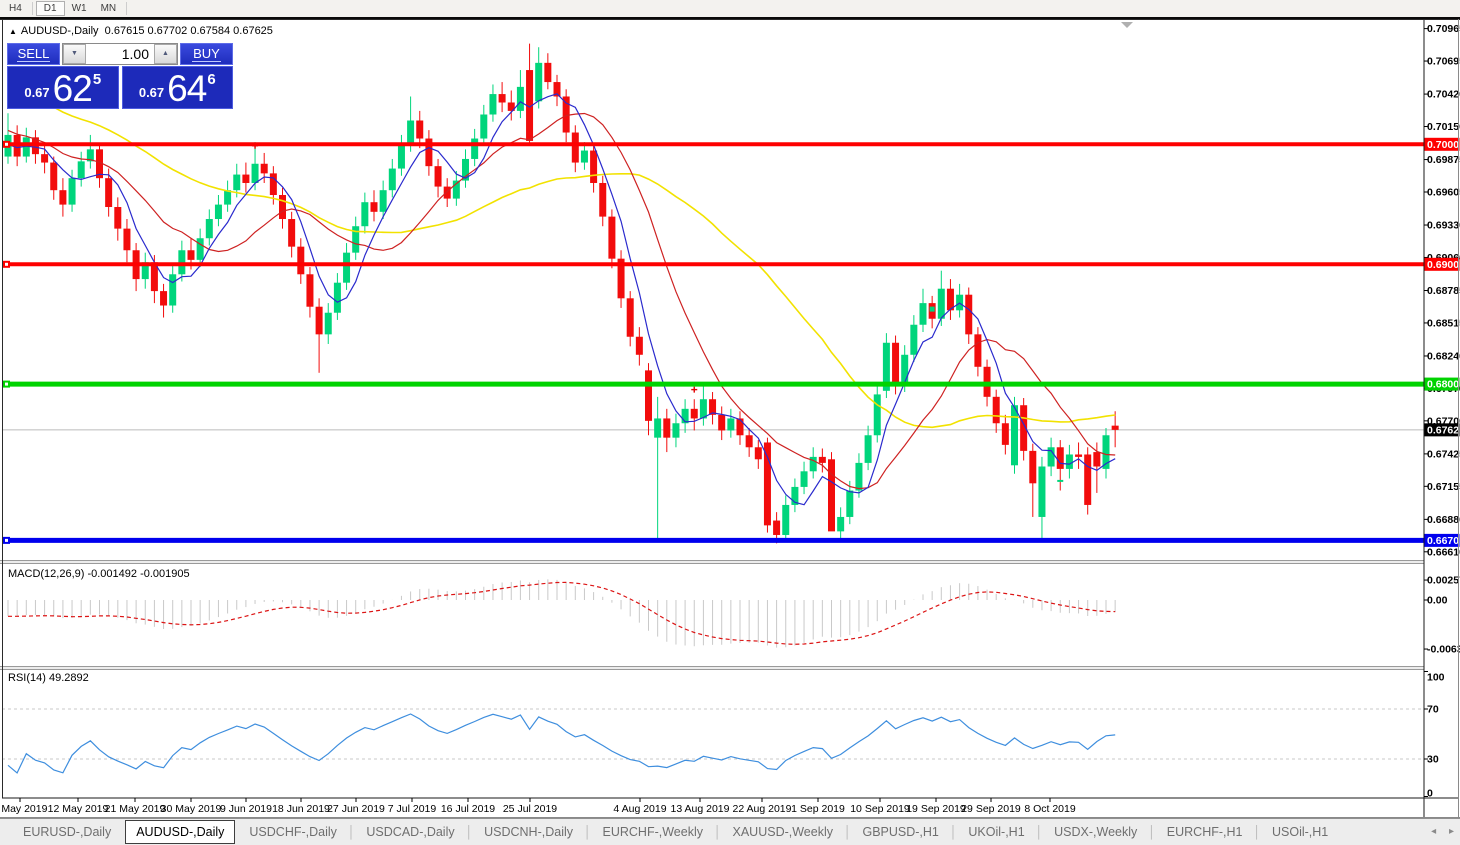 This screenshot has width=1460, height=845. Describe the element at coordinates (1433, 831) in the screenshot. I see `tab-scroll-left-icon: ◂` at that location.